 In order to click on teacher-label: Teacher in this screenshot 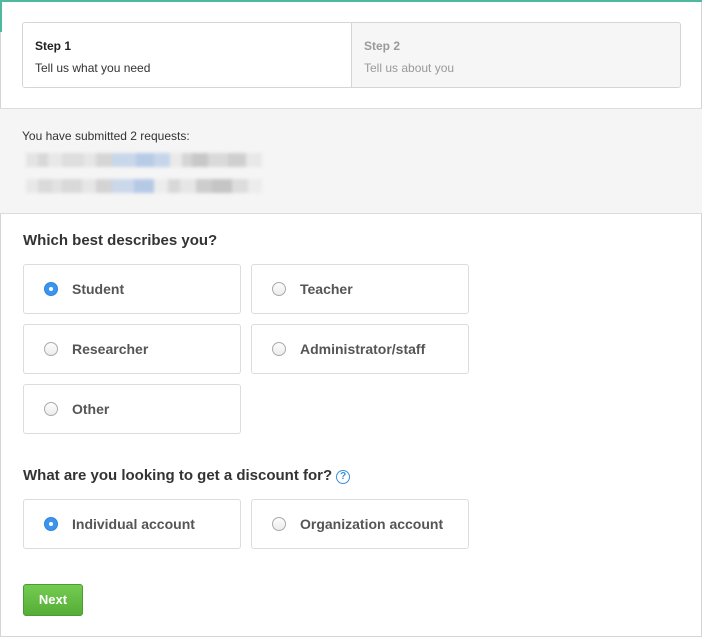, I will do `click(326, 289)`.